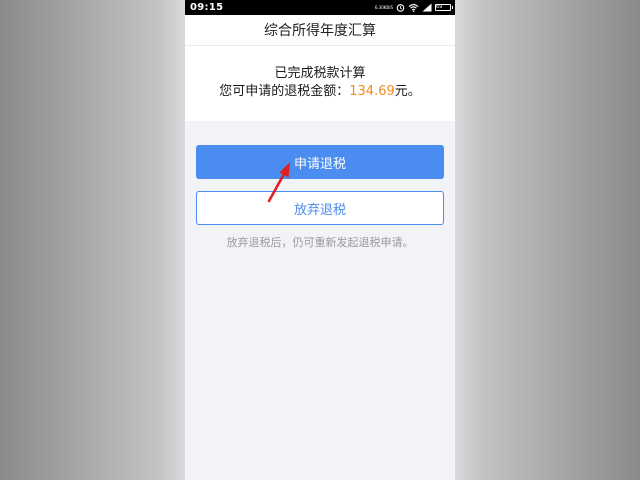  What do you see at coordinates (379, 7) in the screenshot?
I see `network-speed-value: 6.30` at bounding box center [379, 7].